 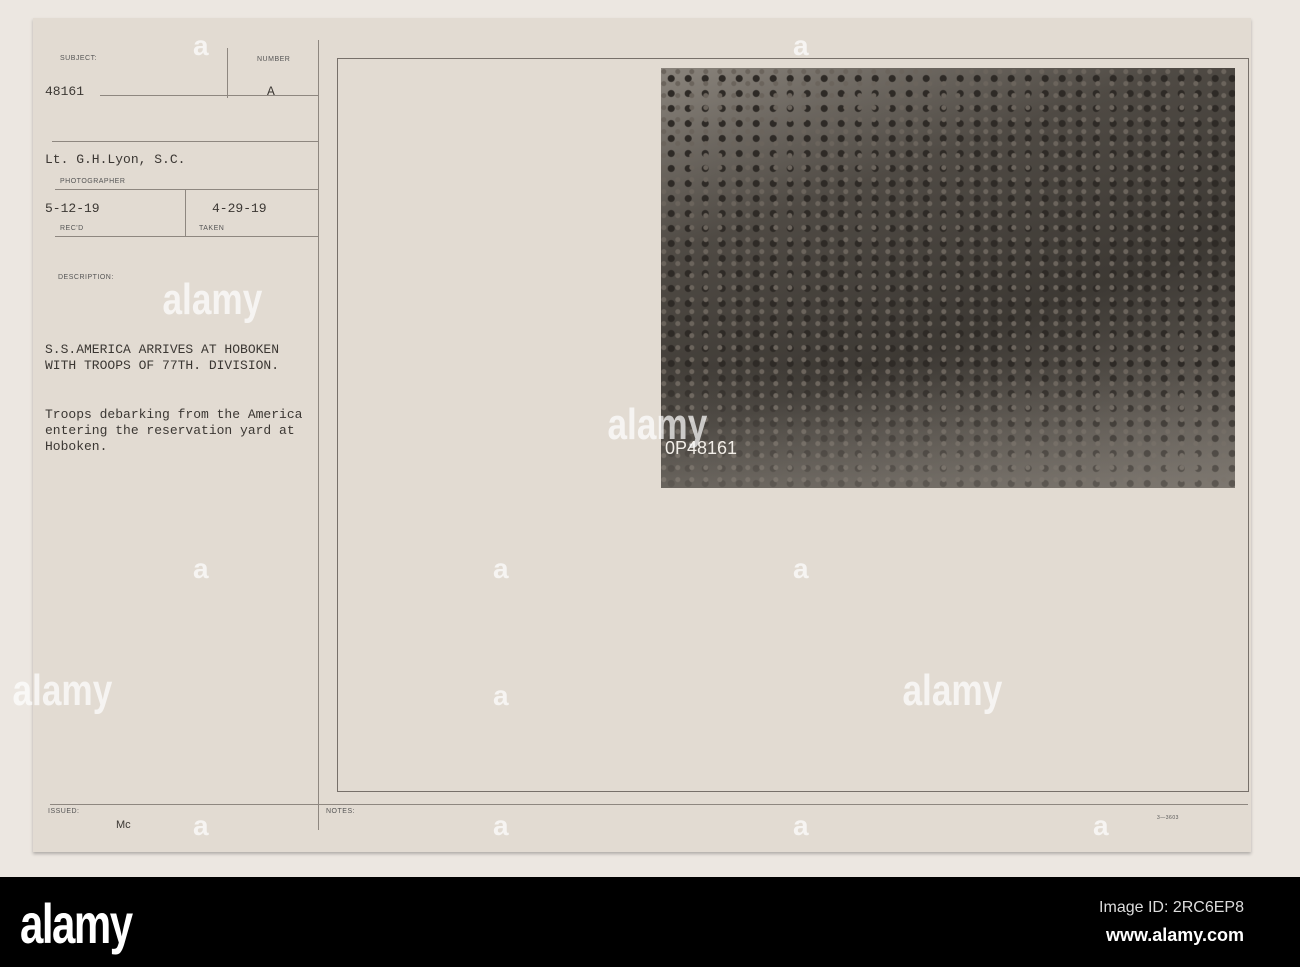 I want to click on form-number: 3—3603, so click(x=1168, y=818).